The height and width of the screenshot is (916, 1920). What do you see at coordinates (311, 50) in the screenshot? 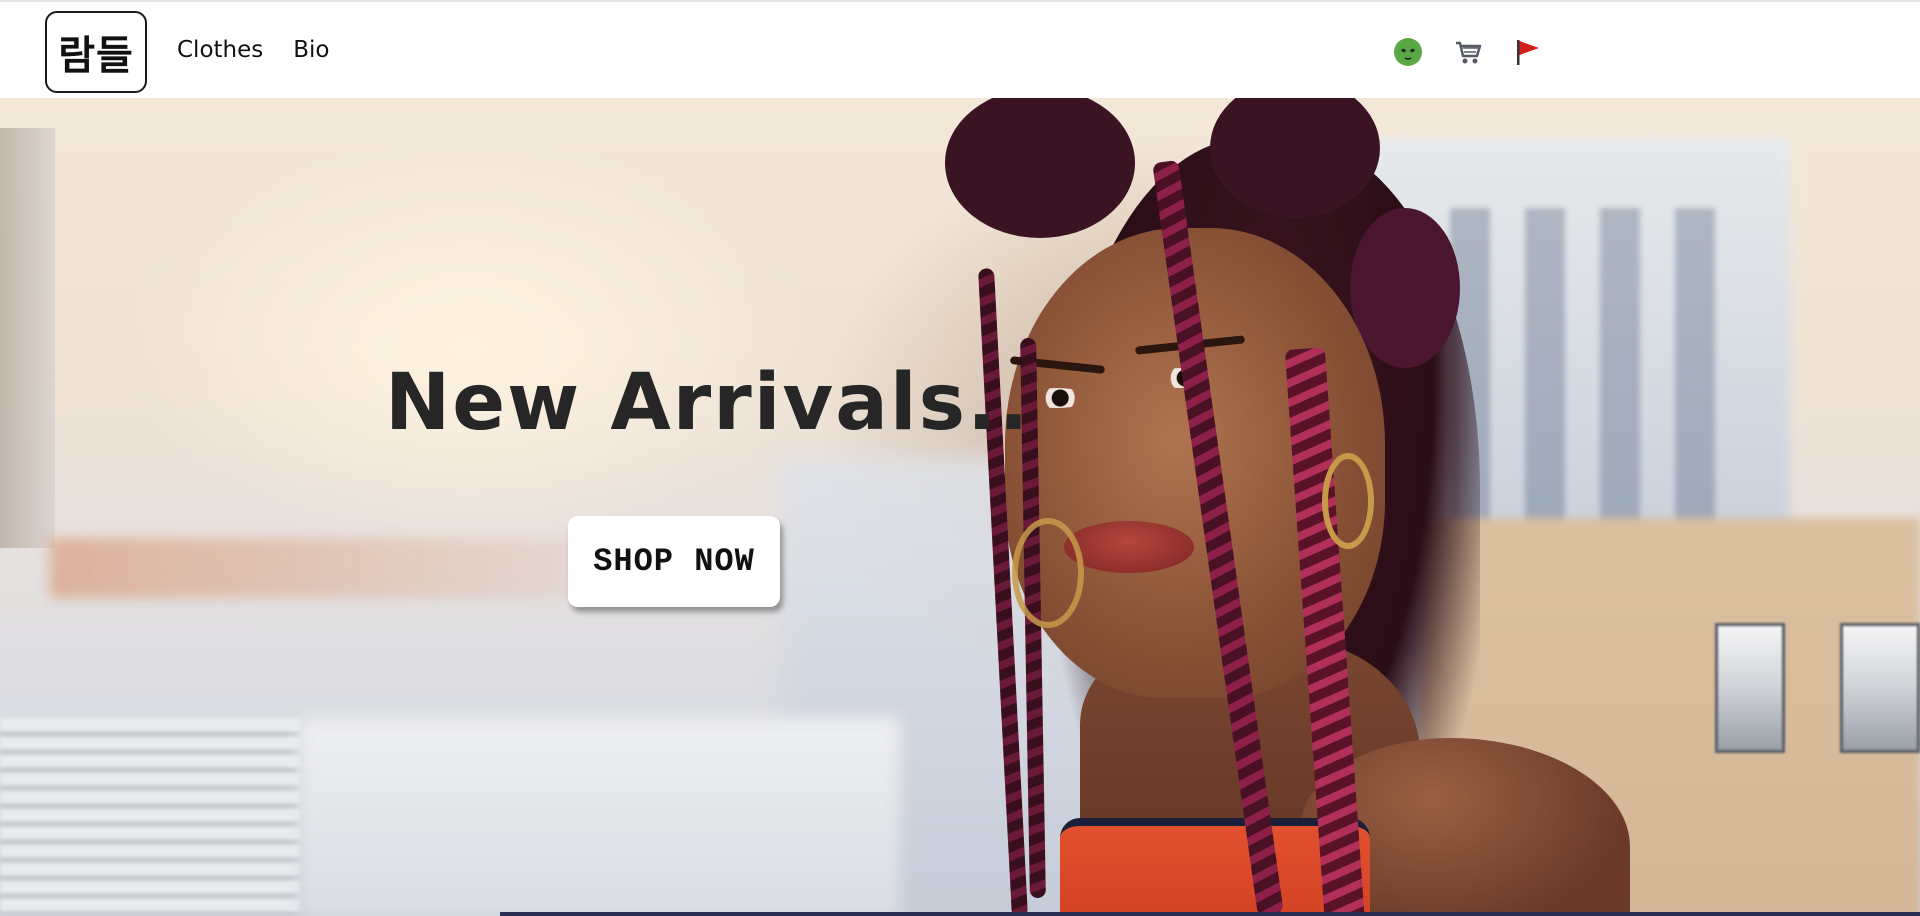
I see `nav-link-bio: Bio` at bounding box center [311, 50].